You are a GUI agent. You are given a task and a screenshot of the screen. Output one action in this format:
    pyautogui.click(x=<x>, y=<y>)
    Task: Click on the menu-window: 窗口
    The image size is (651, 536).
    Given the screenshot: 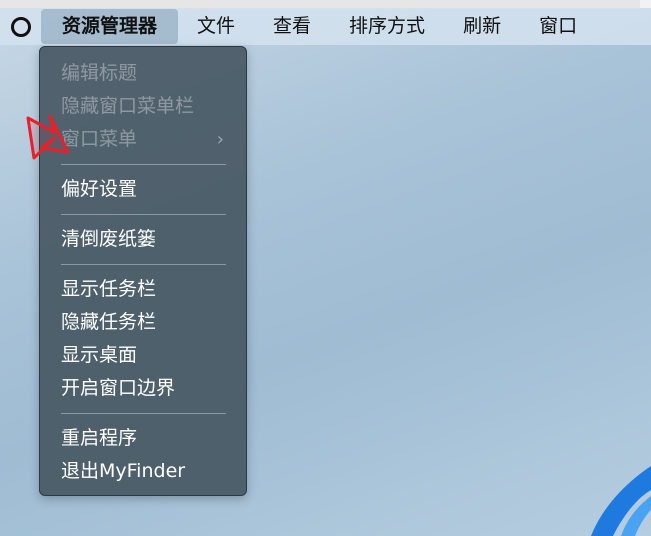 What is the action you would take?
    pyautogui.click(x=558, y=26)
    